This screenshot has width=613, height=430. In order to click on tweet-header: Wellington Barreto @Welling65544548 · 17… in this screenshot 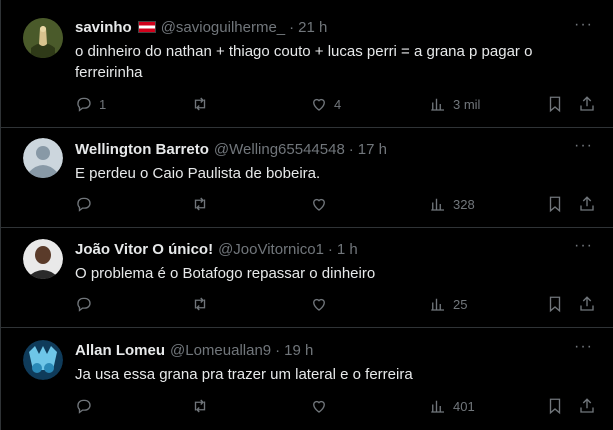, I will do `click(231, 149)`.